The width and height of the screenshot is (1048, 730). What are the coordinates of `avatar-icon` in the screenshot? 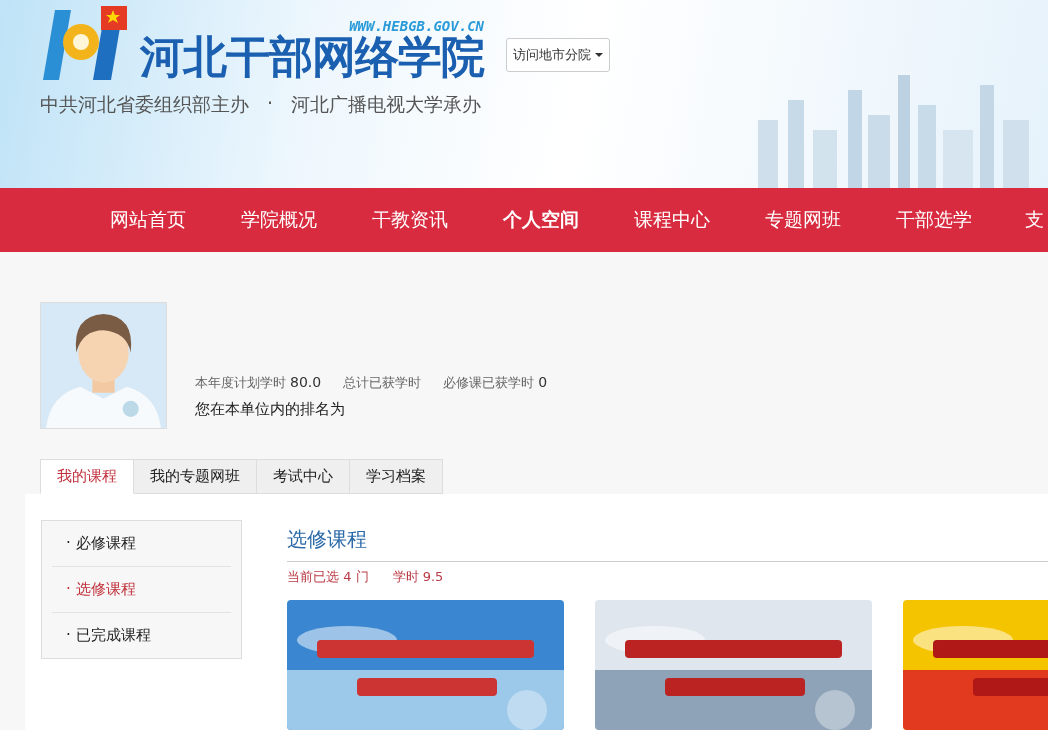 It's located at (103, 365).